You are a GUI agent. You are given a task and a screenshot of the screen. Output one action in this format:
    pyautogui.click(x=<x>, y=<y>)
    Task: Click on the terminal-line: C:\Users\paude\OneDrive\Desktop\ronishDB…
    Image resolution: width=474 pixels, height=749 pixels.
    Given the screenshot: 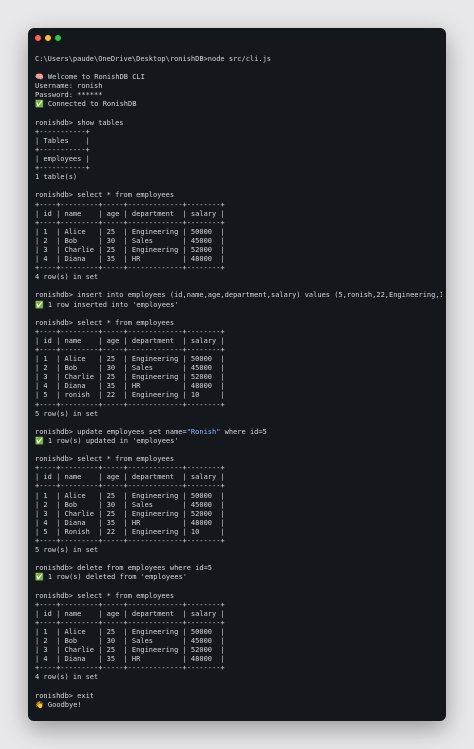 What is the action you would take?
    pyautogui.click(x=153, y=59)
    